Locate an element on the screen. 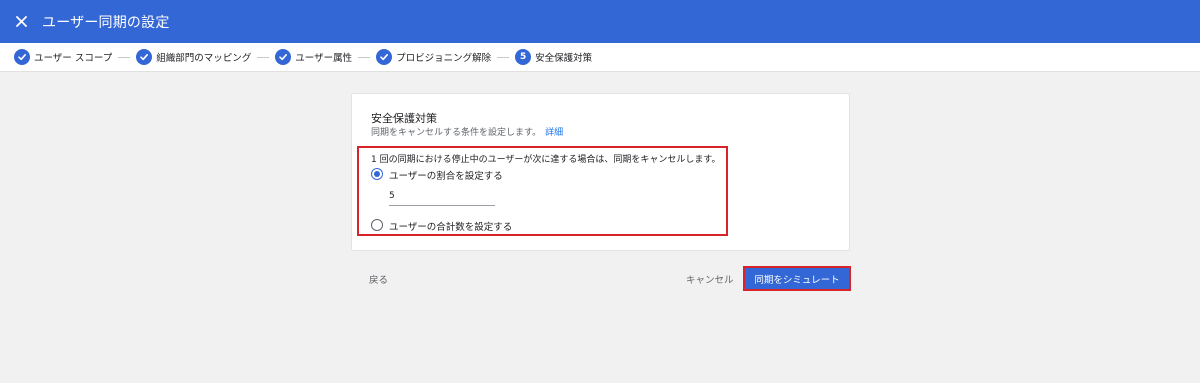  cancel-button: キャンセル is located at coordinates (710, 279).